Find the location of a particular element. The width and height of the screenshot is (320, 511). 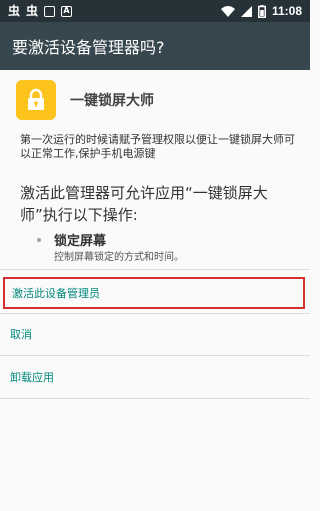

policy-bullet-icon is located at coordinates (39, 240).